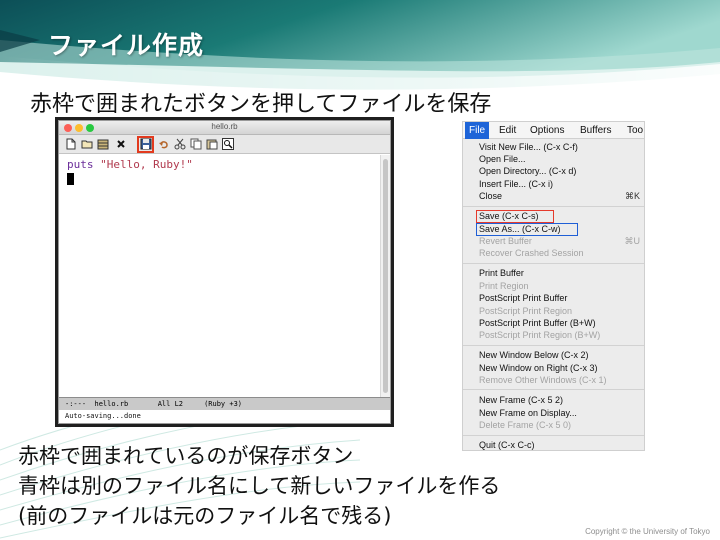  What do you see at coordinates (507, 130) in the screenshot?
I see `menubar-edit: Edit` at bounding box center [507, 130].